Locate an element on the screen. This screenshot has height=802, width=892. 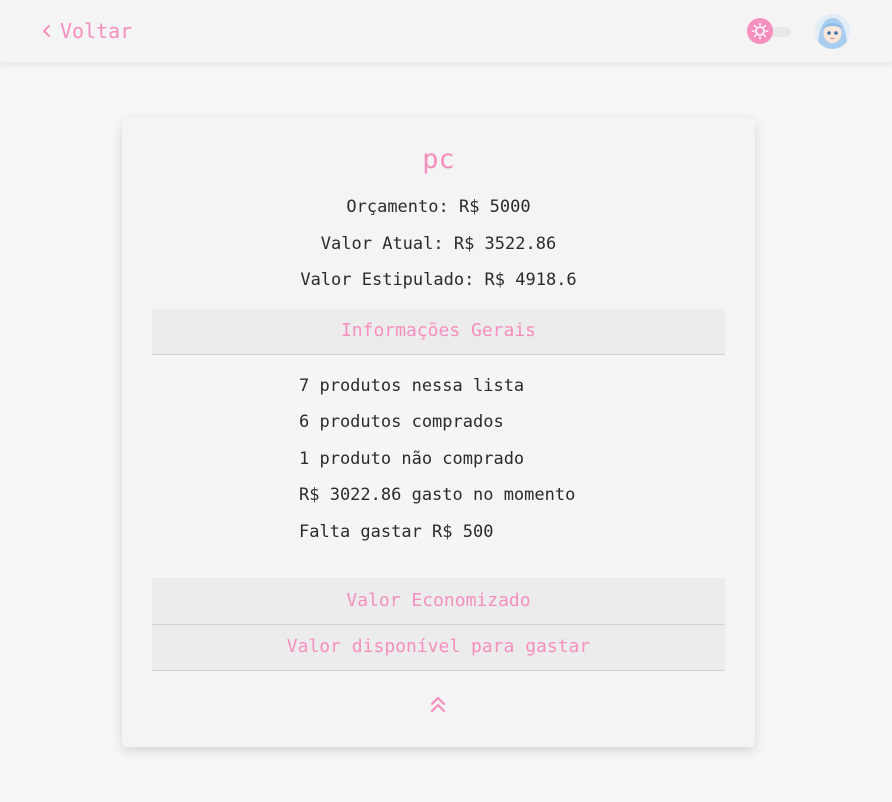
user-avatar is located at coordinates (832, 31).